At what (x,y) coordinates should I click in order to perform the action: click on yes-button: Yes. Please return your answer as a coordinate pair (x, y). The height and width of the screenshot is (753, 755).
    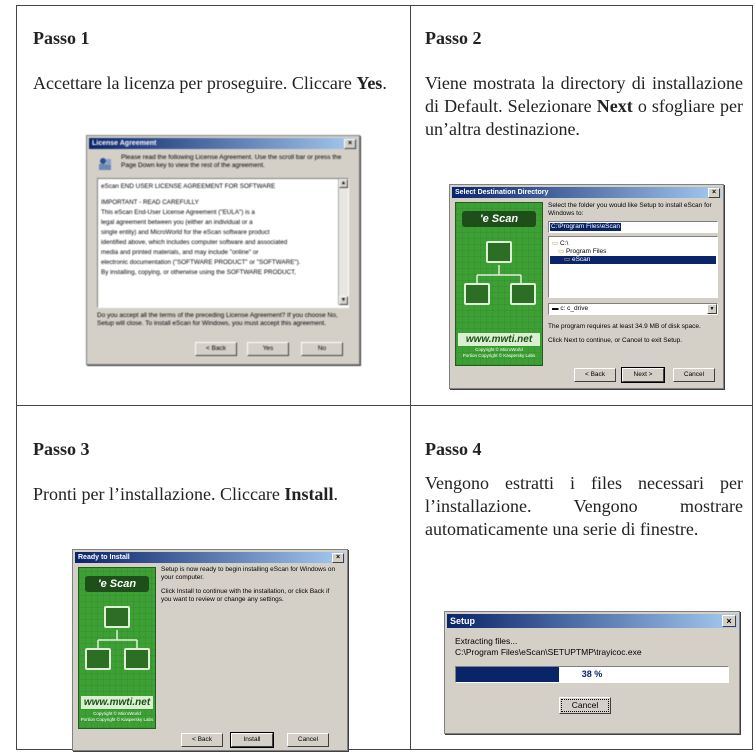
    Looking at the image, I should click on (268, 349).